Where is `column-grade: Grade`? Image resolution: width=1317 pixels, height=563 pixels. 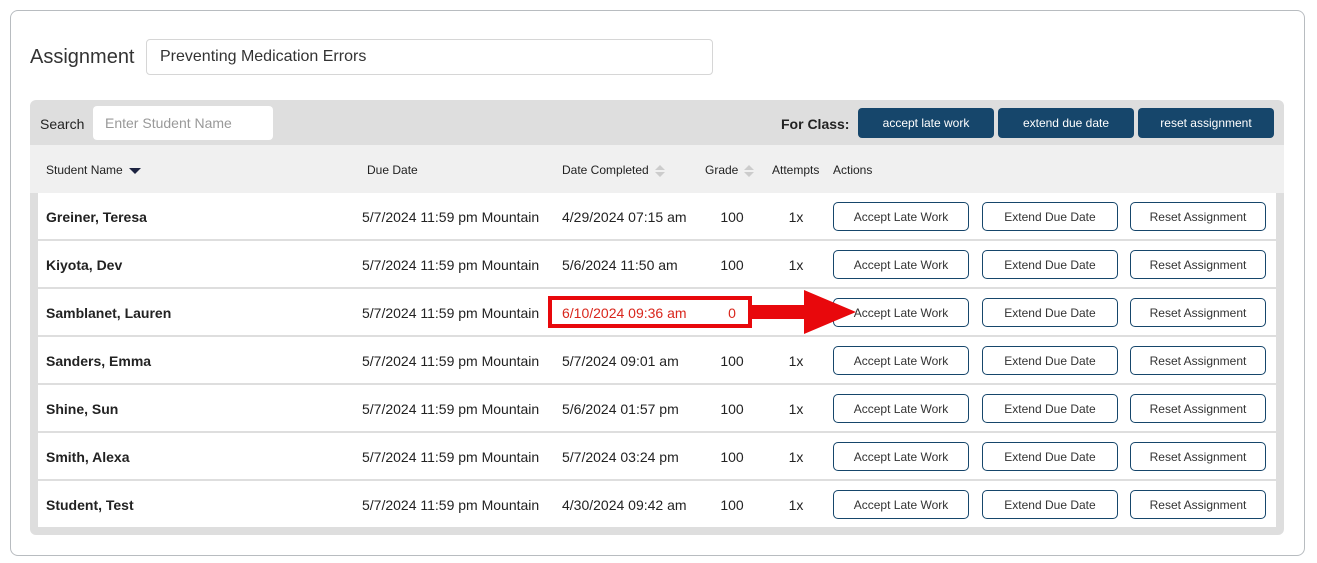 column-grade: Grade is located at coordinates (730, 170).